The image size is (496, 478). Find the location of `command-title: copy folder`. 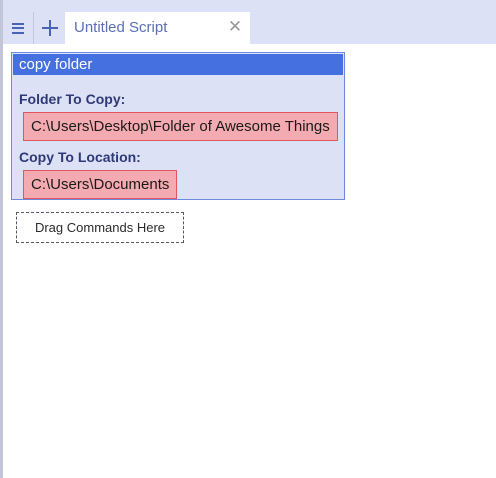

command-title: copy folder is located at coordinates (178, 64).